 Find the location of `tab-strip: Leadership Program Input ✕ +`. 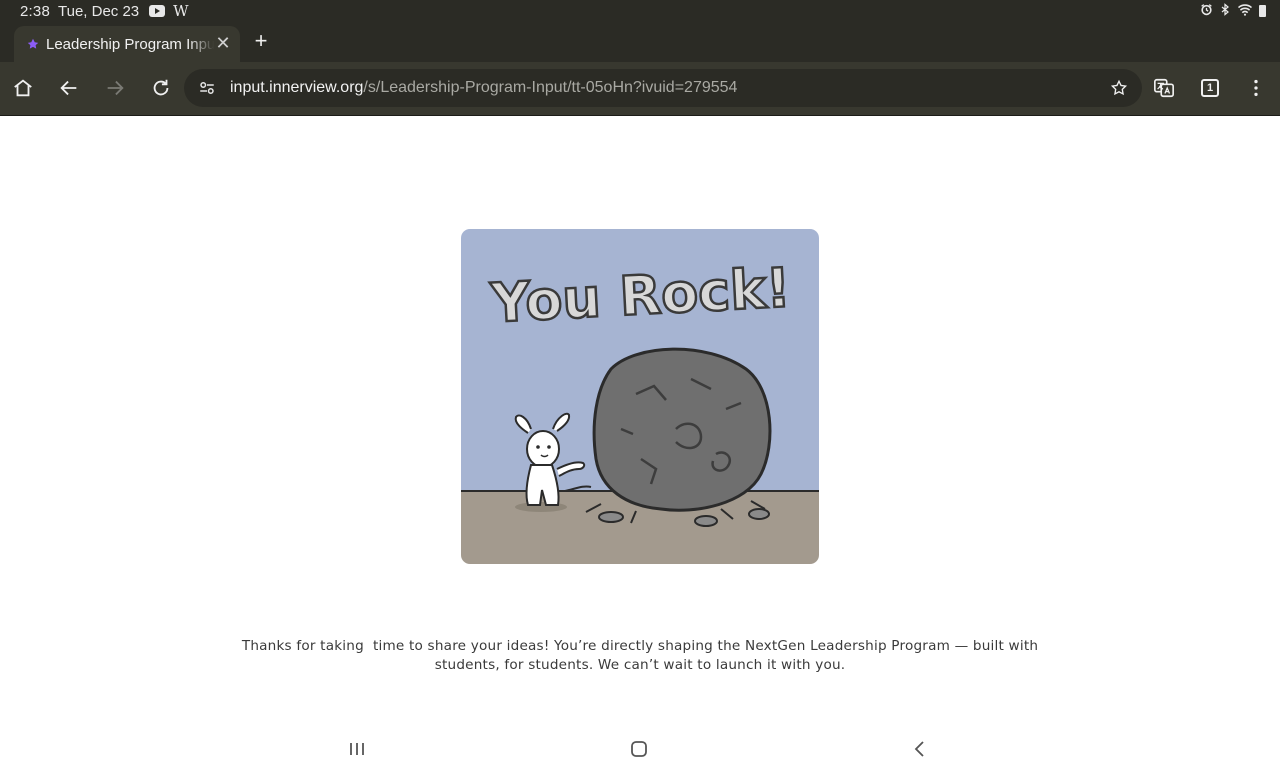

tab-strip: Leadership Program Input ✕ + is located at coordinates (640, 42).